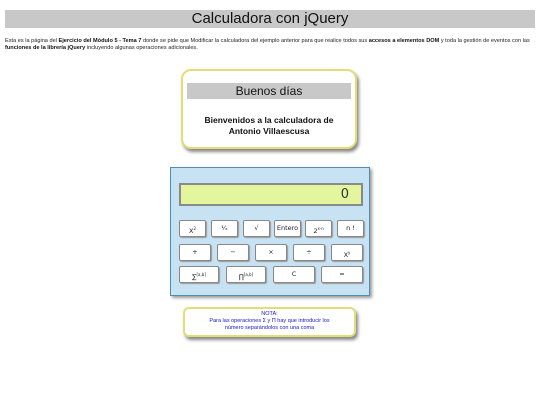  Describe the element at coordinates (269, 328) in the screenshot. I see `note-line-3: número separándolos con una coma` at that location.